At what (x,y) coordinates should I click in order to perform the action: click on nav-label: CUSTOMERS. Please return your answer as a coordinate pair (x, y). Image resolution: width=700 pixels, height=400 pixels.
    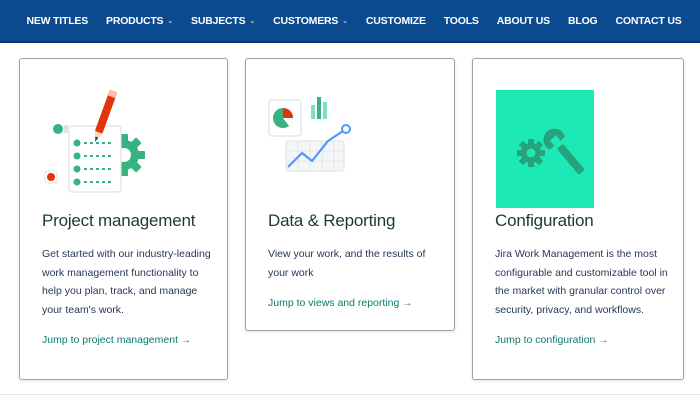
    Looking at the image, I should click on (306, 20).